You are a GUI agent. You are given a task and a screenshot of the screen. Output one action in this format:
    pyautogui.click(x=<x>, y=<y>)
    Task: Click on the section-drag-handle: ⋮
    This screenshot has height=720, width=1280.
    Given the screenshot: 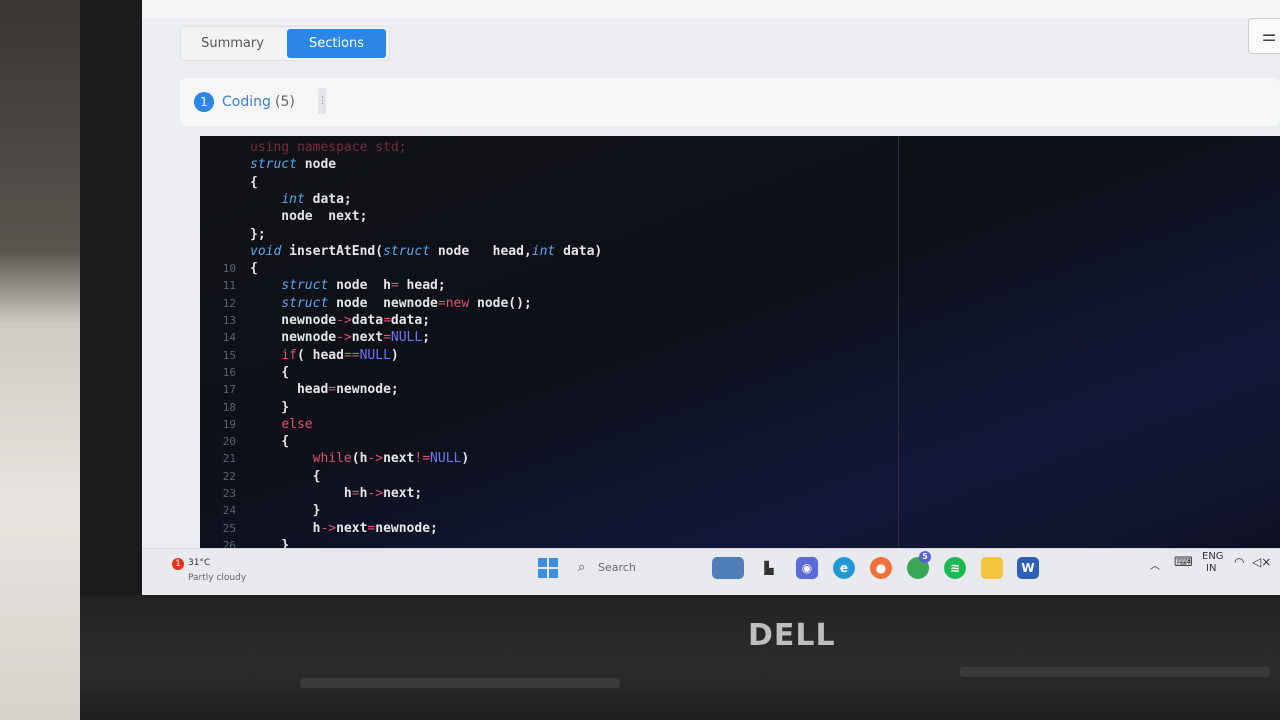 What is the action you would take?
    pyautogui.click(x=322, y=101)
    